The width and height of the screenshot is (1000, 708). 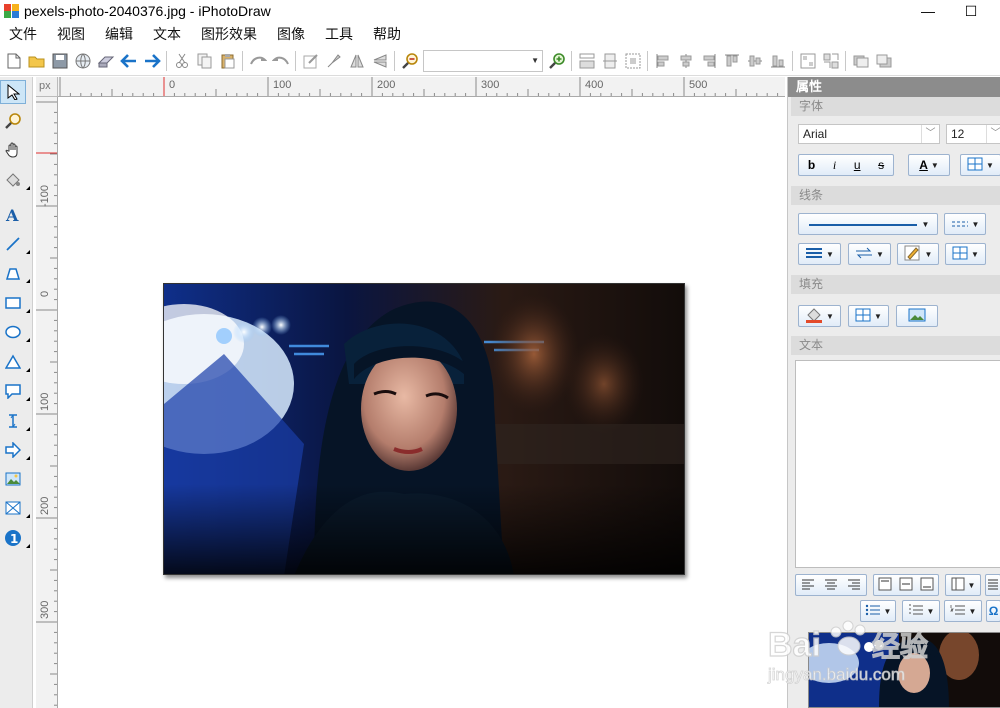 I want to click on line-style-select: ▼, so click(x=868, y=224).